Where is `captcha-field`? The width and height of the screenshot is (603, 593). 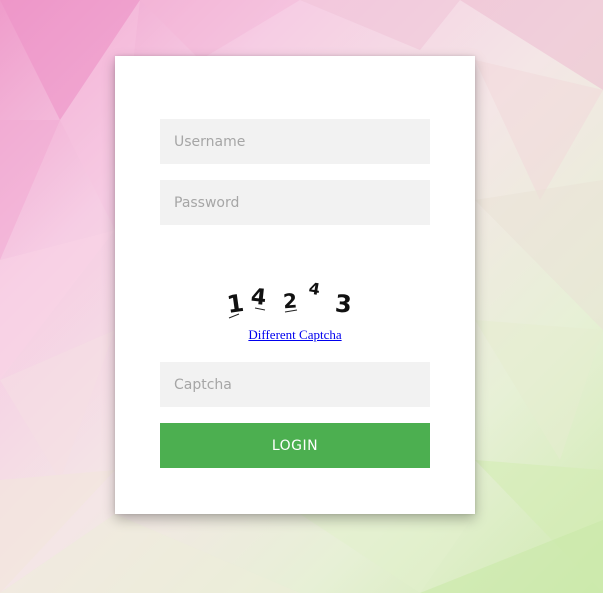 captcha-field is located at coordinates (295, 384).